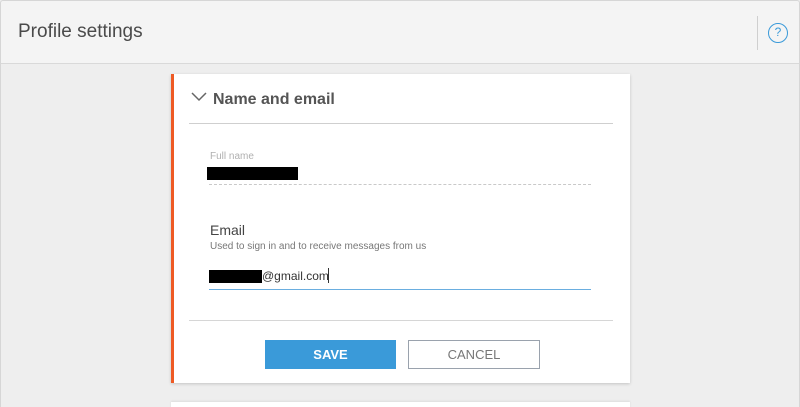 The width and height of the screenshot is (800, 407). Describe the element at coordinates (474, 354) in the screenshot. I see `cancel-button: CANCEL` at that location.